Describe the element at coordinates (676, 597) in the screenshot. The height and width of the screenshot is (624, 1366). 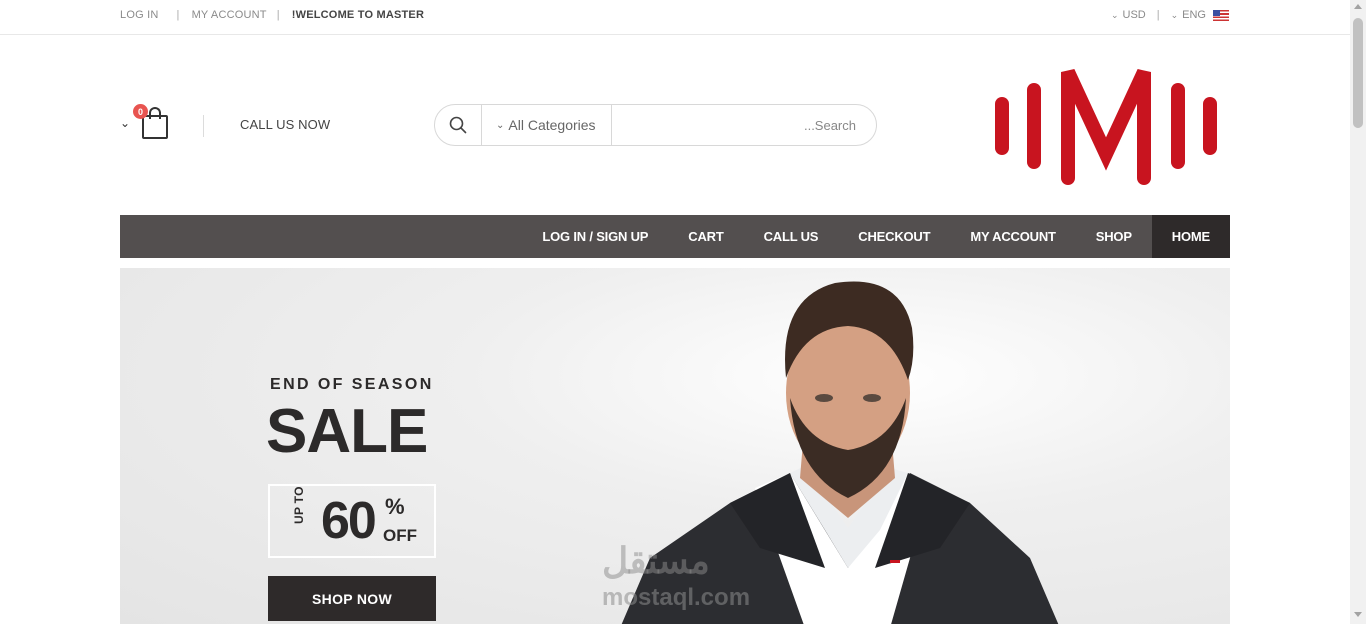
I see `watermark-text: mostaql.com` at that location.